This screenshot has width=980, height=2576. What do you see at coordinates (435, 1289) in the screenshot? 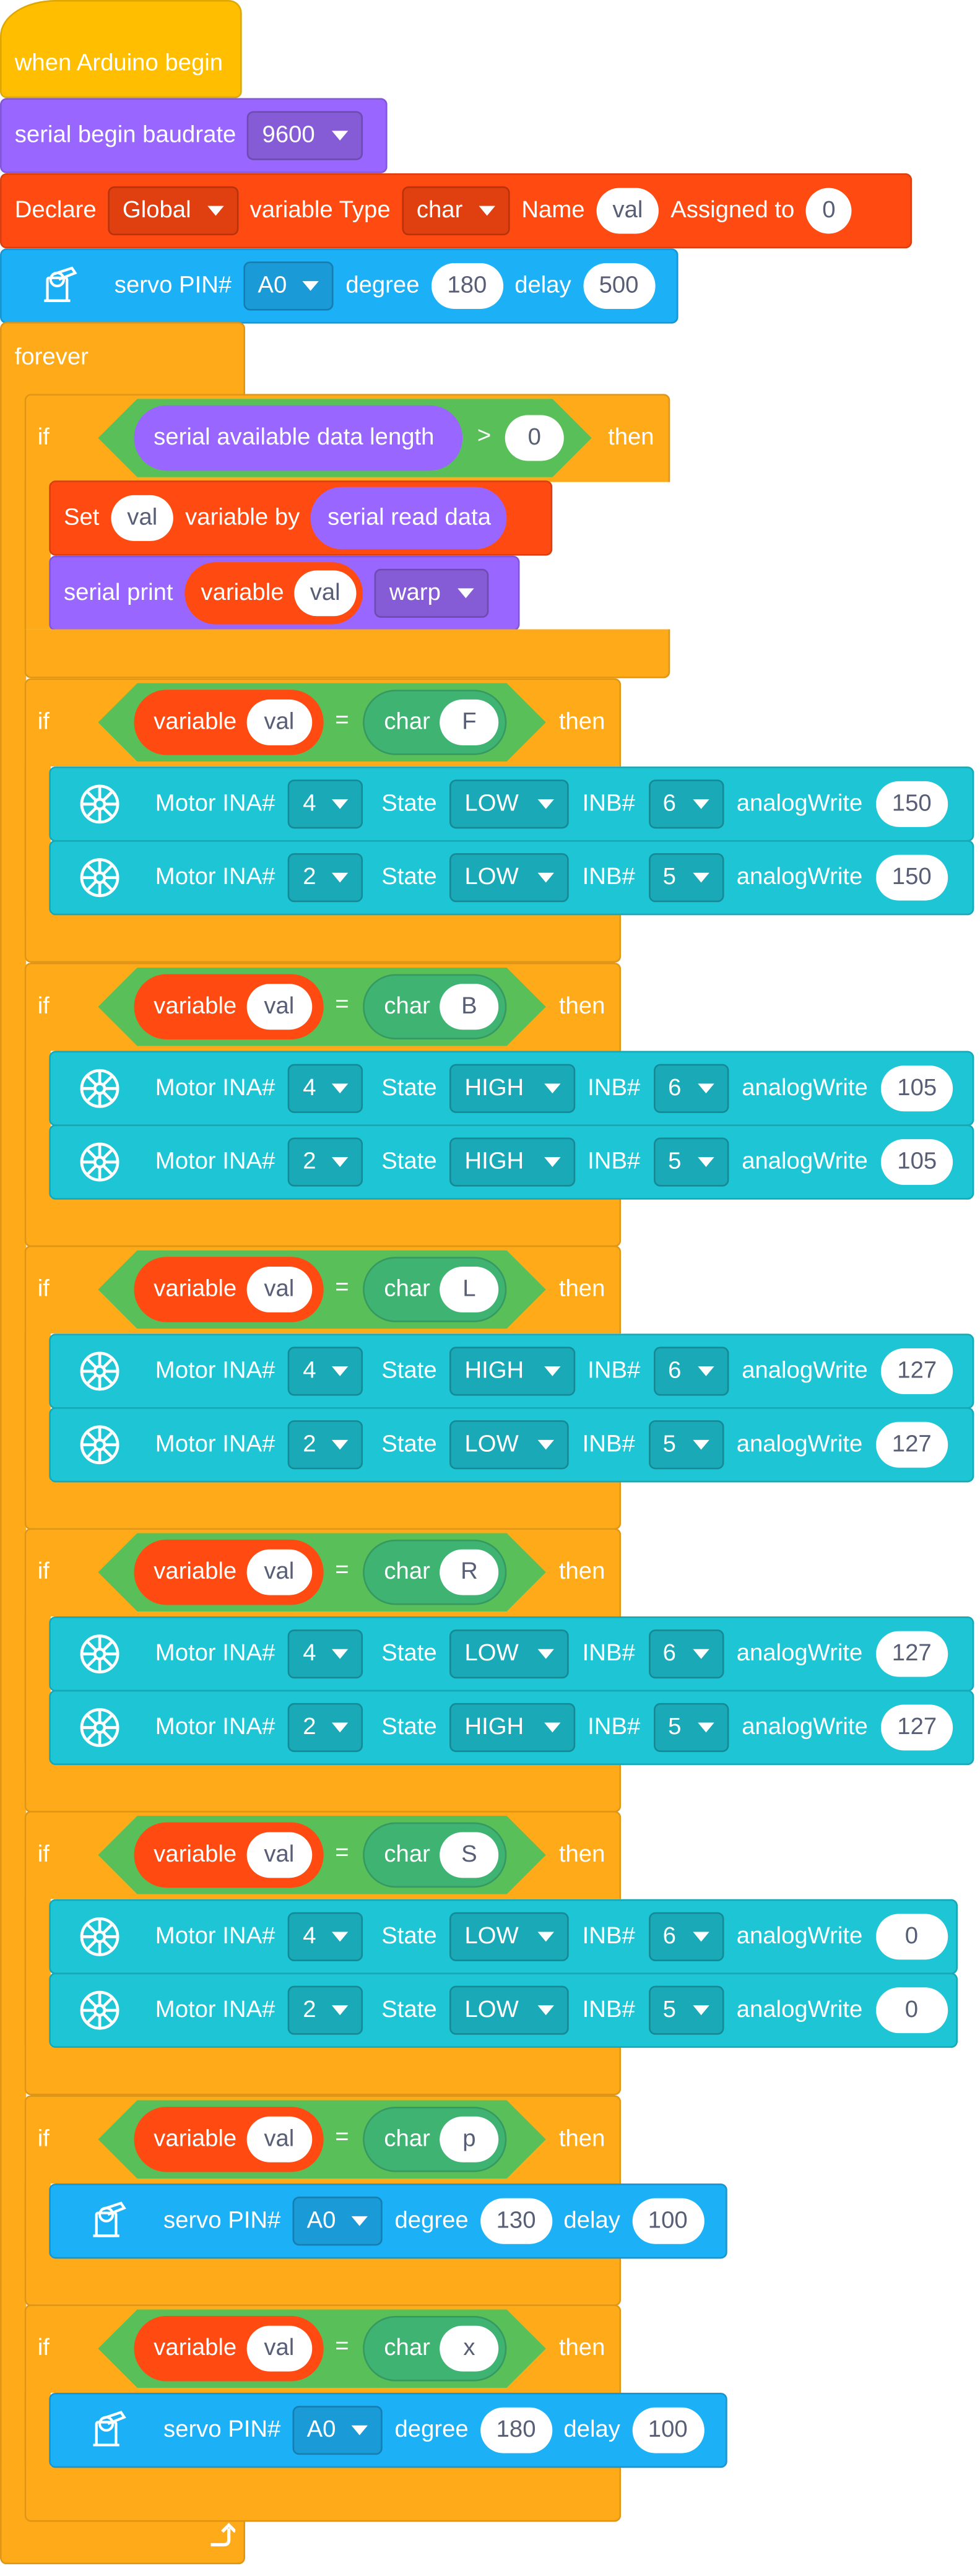
I see `char-reporter: char L` at bounding box center [435, 1289].